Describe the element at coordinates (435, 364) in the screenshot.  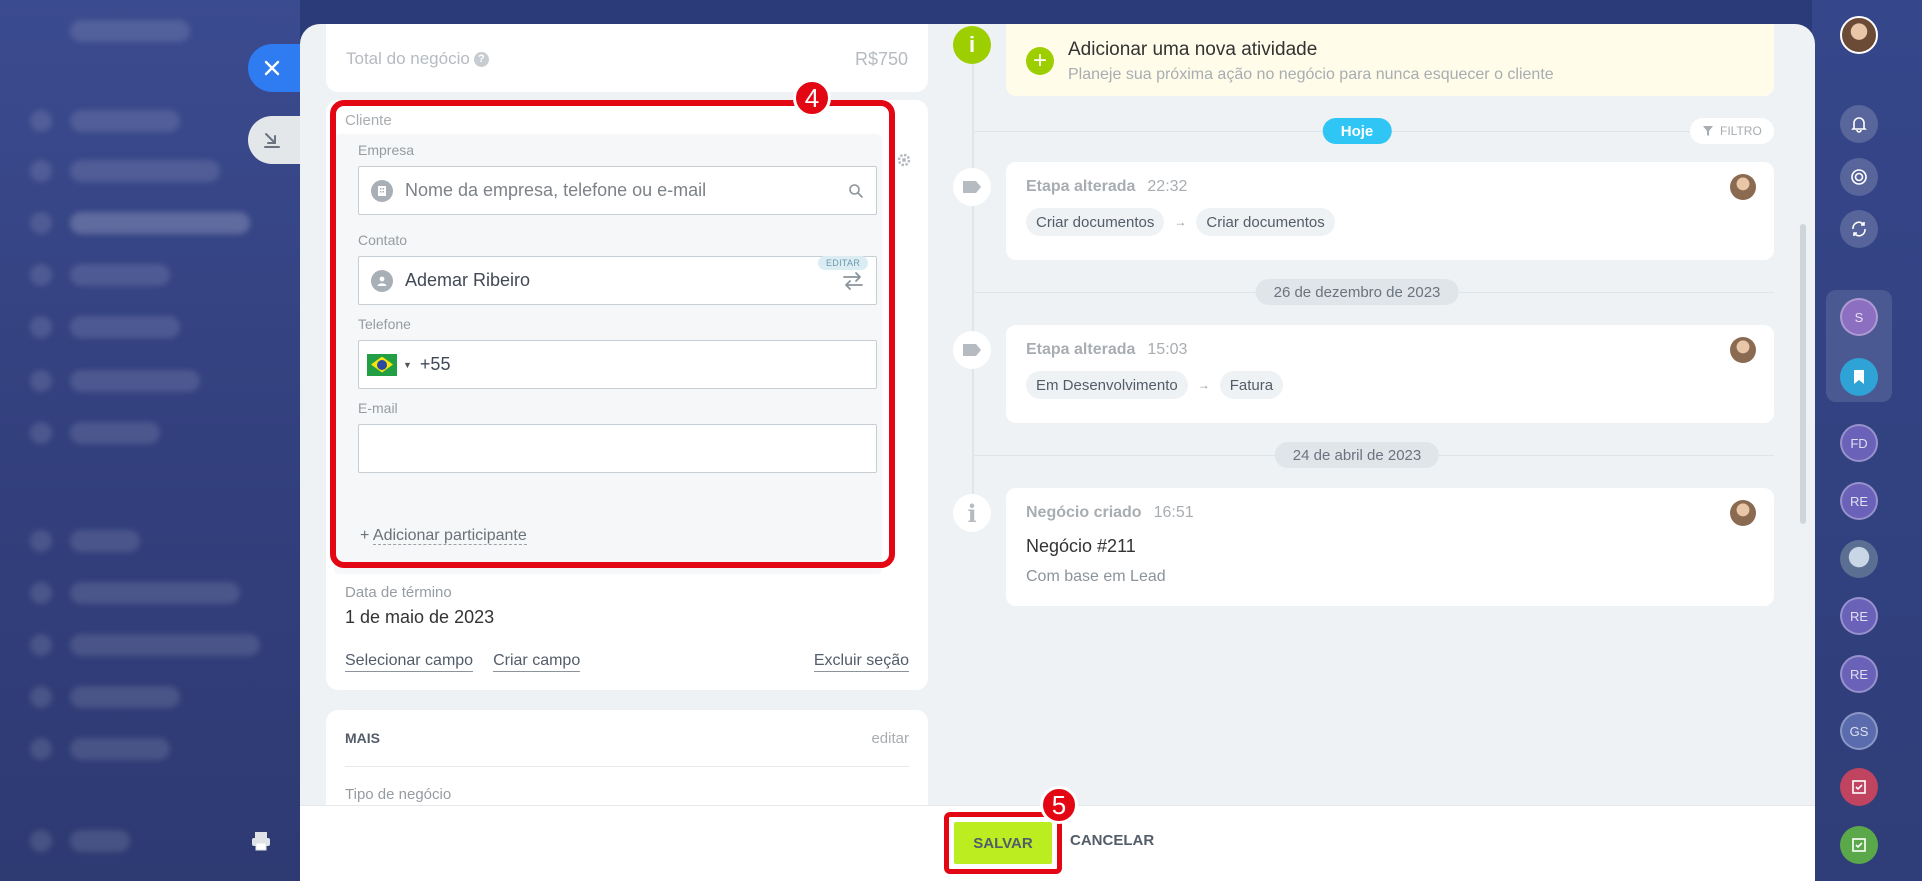
I see `phone-country-code: +55` at that location.